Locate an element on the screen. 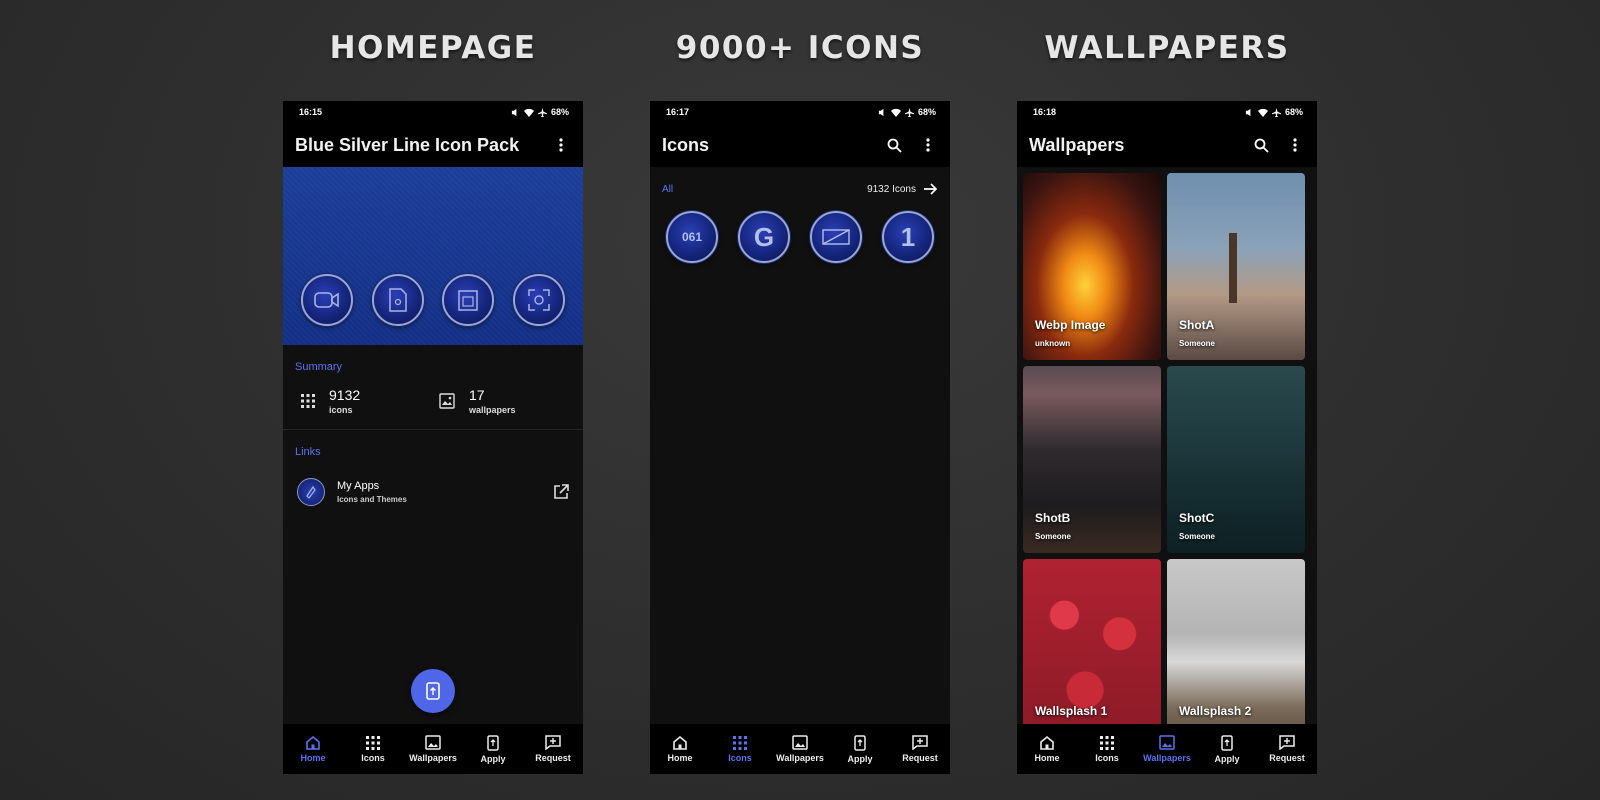 The height and width of the screenshot is (800, 1600). wallpaper-card: ShotC Someone is located at coordinates (1236, 459).